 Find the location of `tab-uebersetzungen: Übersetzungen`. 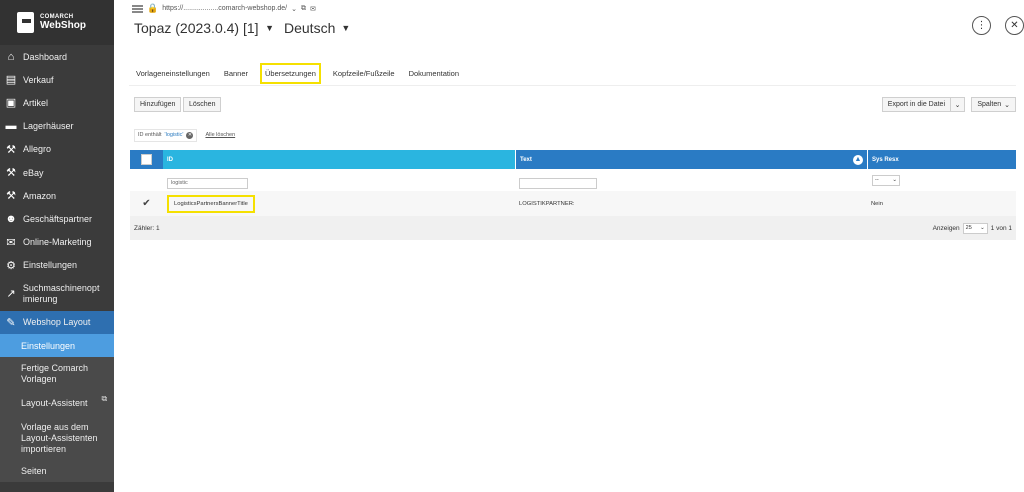

tab-uebersetzungen: Übersetzungen is located at coordinates (290, 73).